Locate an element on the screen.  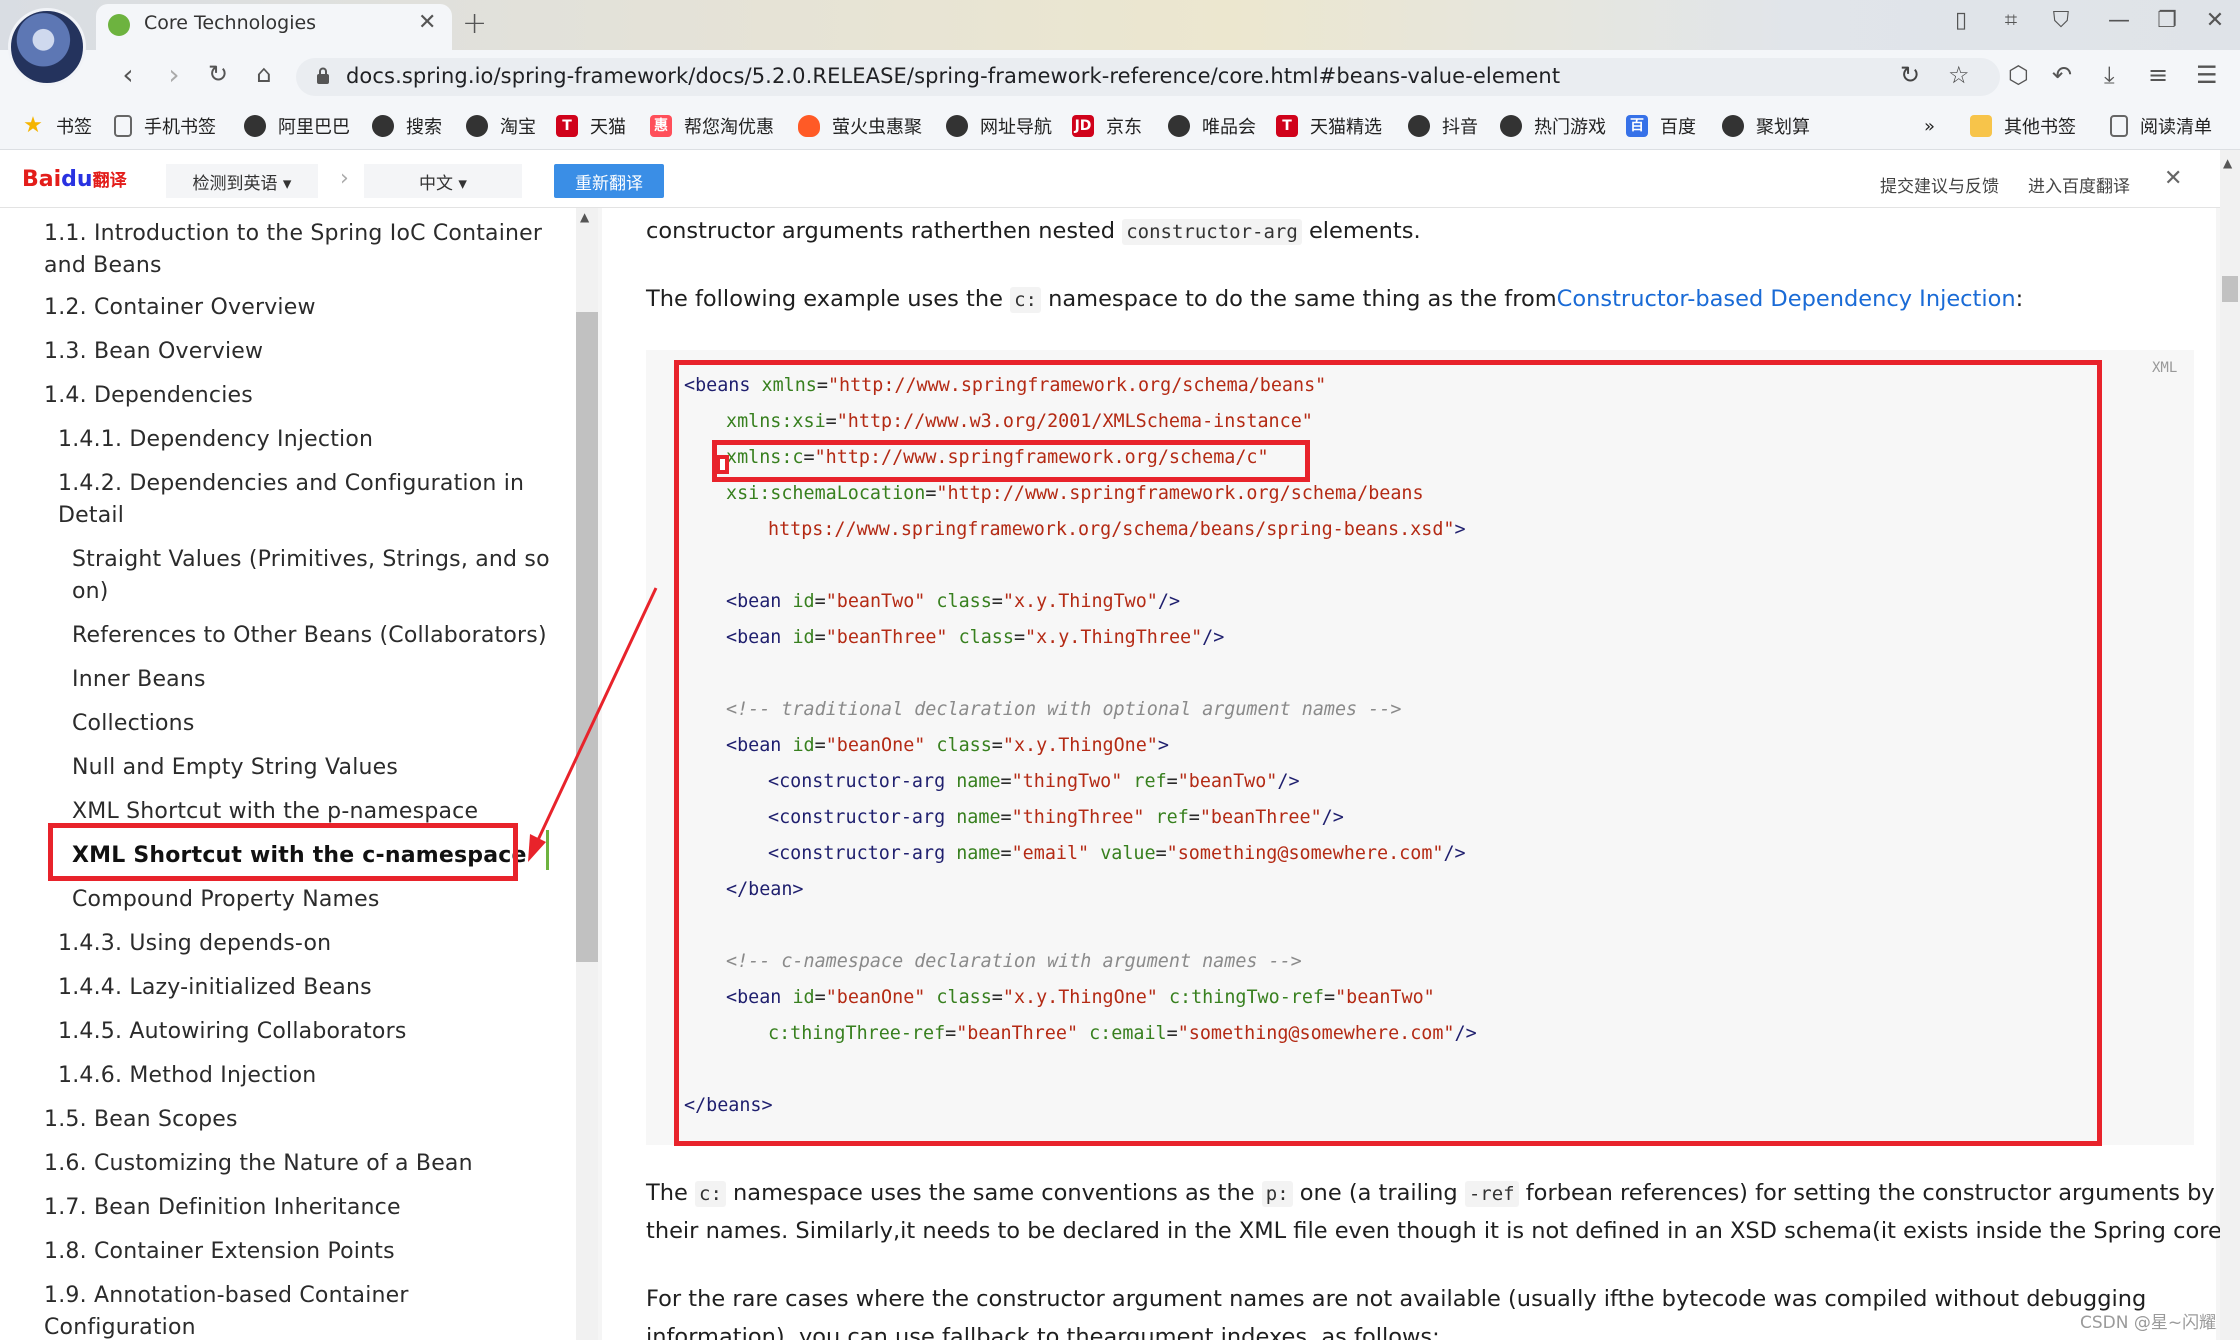
bookmark-item: 其他书签 is located at coordinates (2023, 126).